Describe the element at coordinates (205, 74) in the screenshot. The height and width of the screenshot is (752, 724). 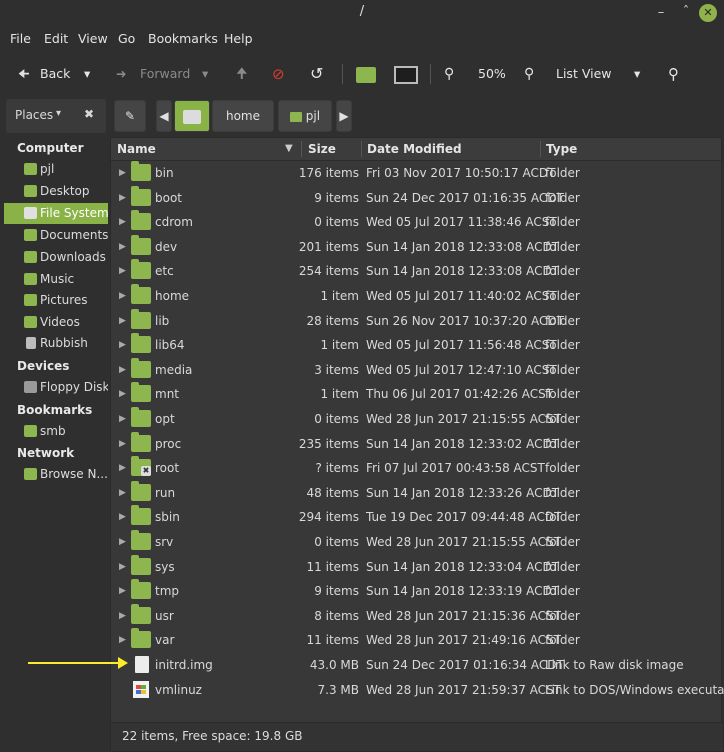
I see `forward-history-dropdown: ▾` at that location.